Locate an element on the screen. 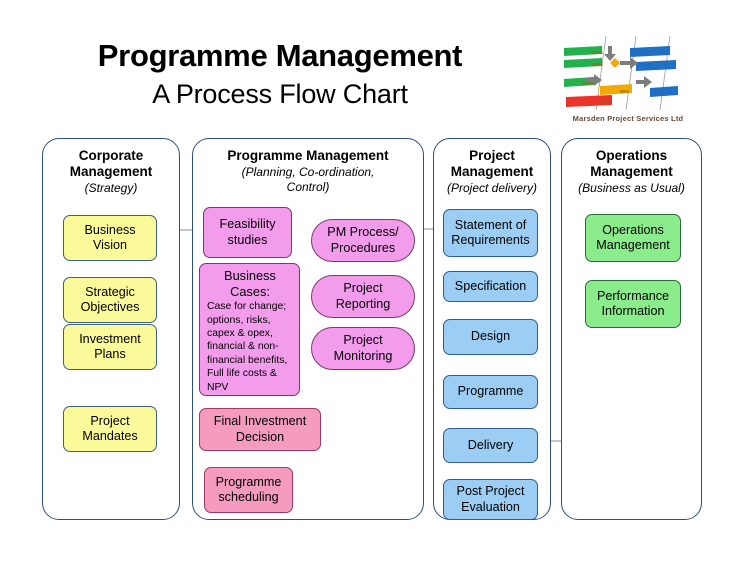 The image size is (735, 568). node-project-mandates: Project Mandates is located at coordinates (110, 429).